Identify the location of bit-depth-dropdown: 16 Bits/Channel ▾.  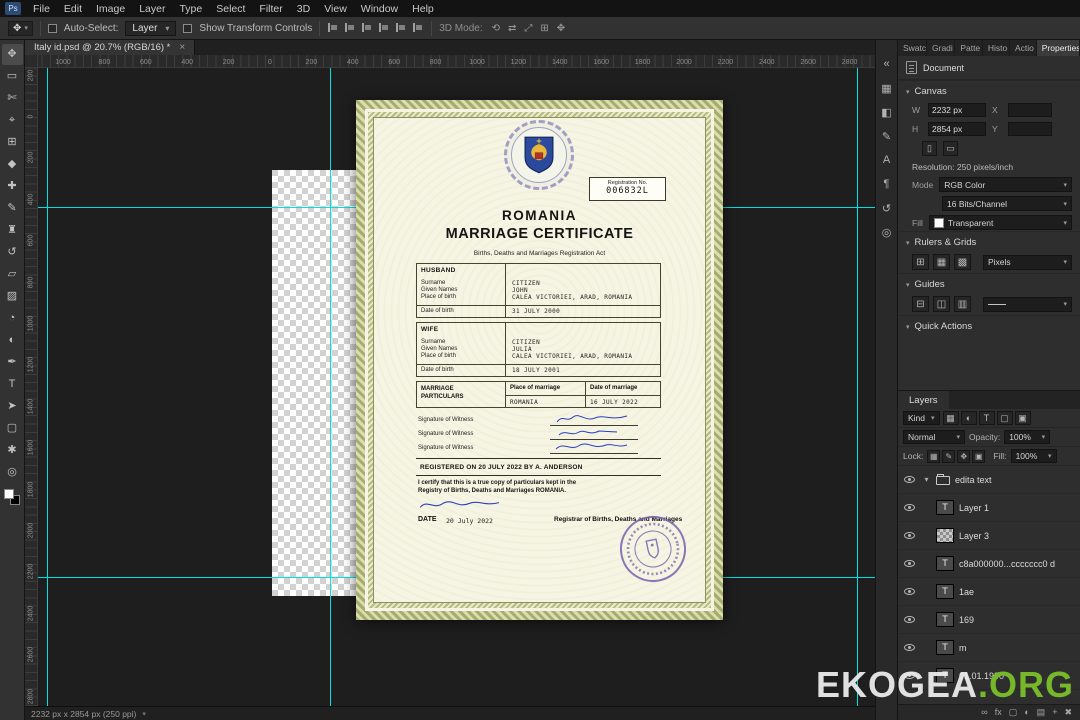
(1007, 203).